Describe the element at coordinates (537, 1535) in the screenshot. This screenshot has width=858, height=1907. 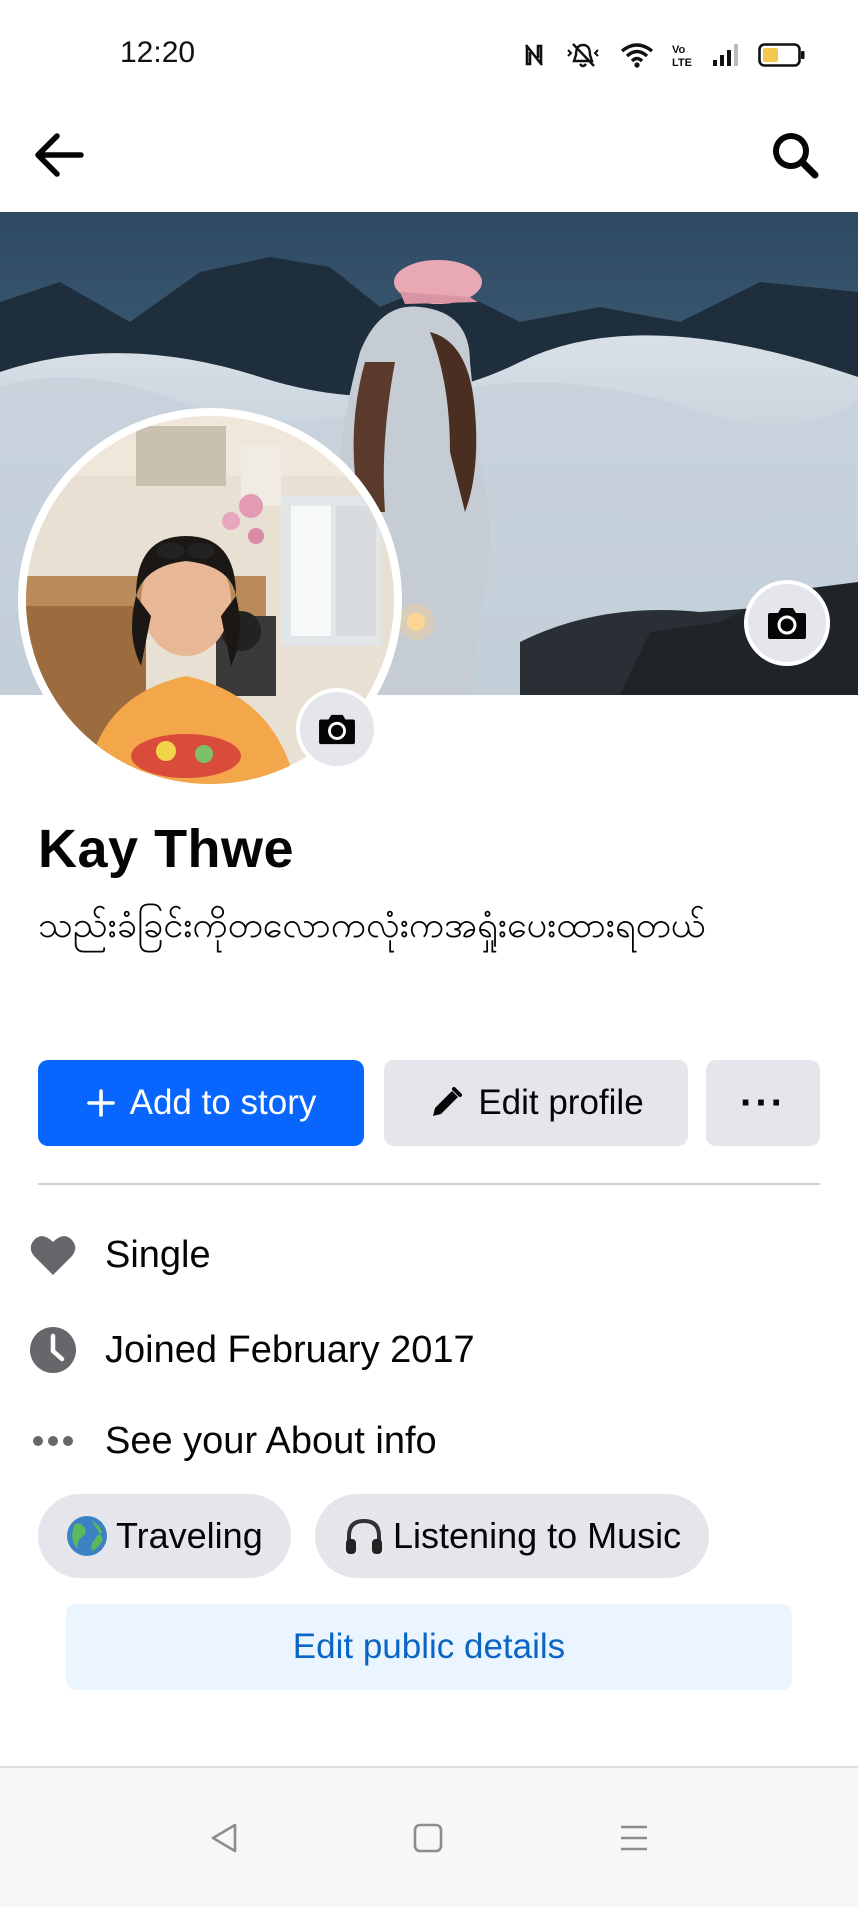
I see `hobby-label: Listening to Music` at that location.